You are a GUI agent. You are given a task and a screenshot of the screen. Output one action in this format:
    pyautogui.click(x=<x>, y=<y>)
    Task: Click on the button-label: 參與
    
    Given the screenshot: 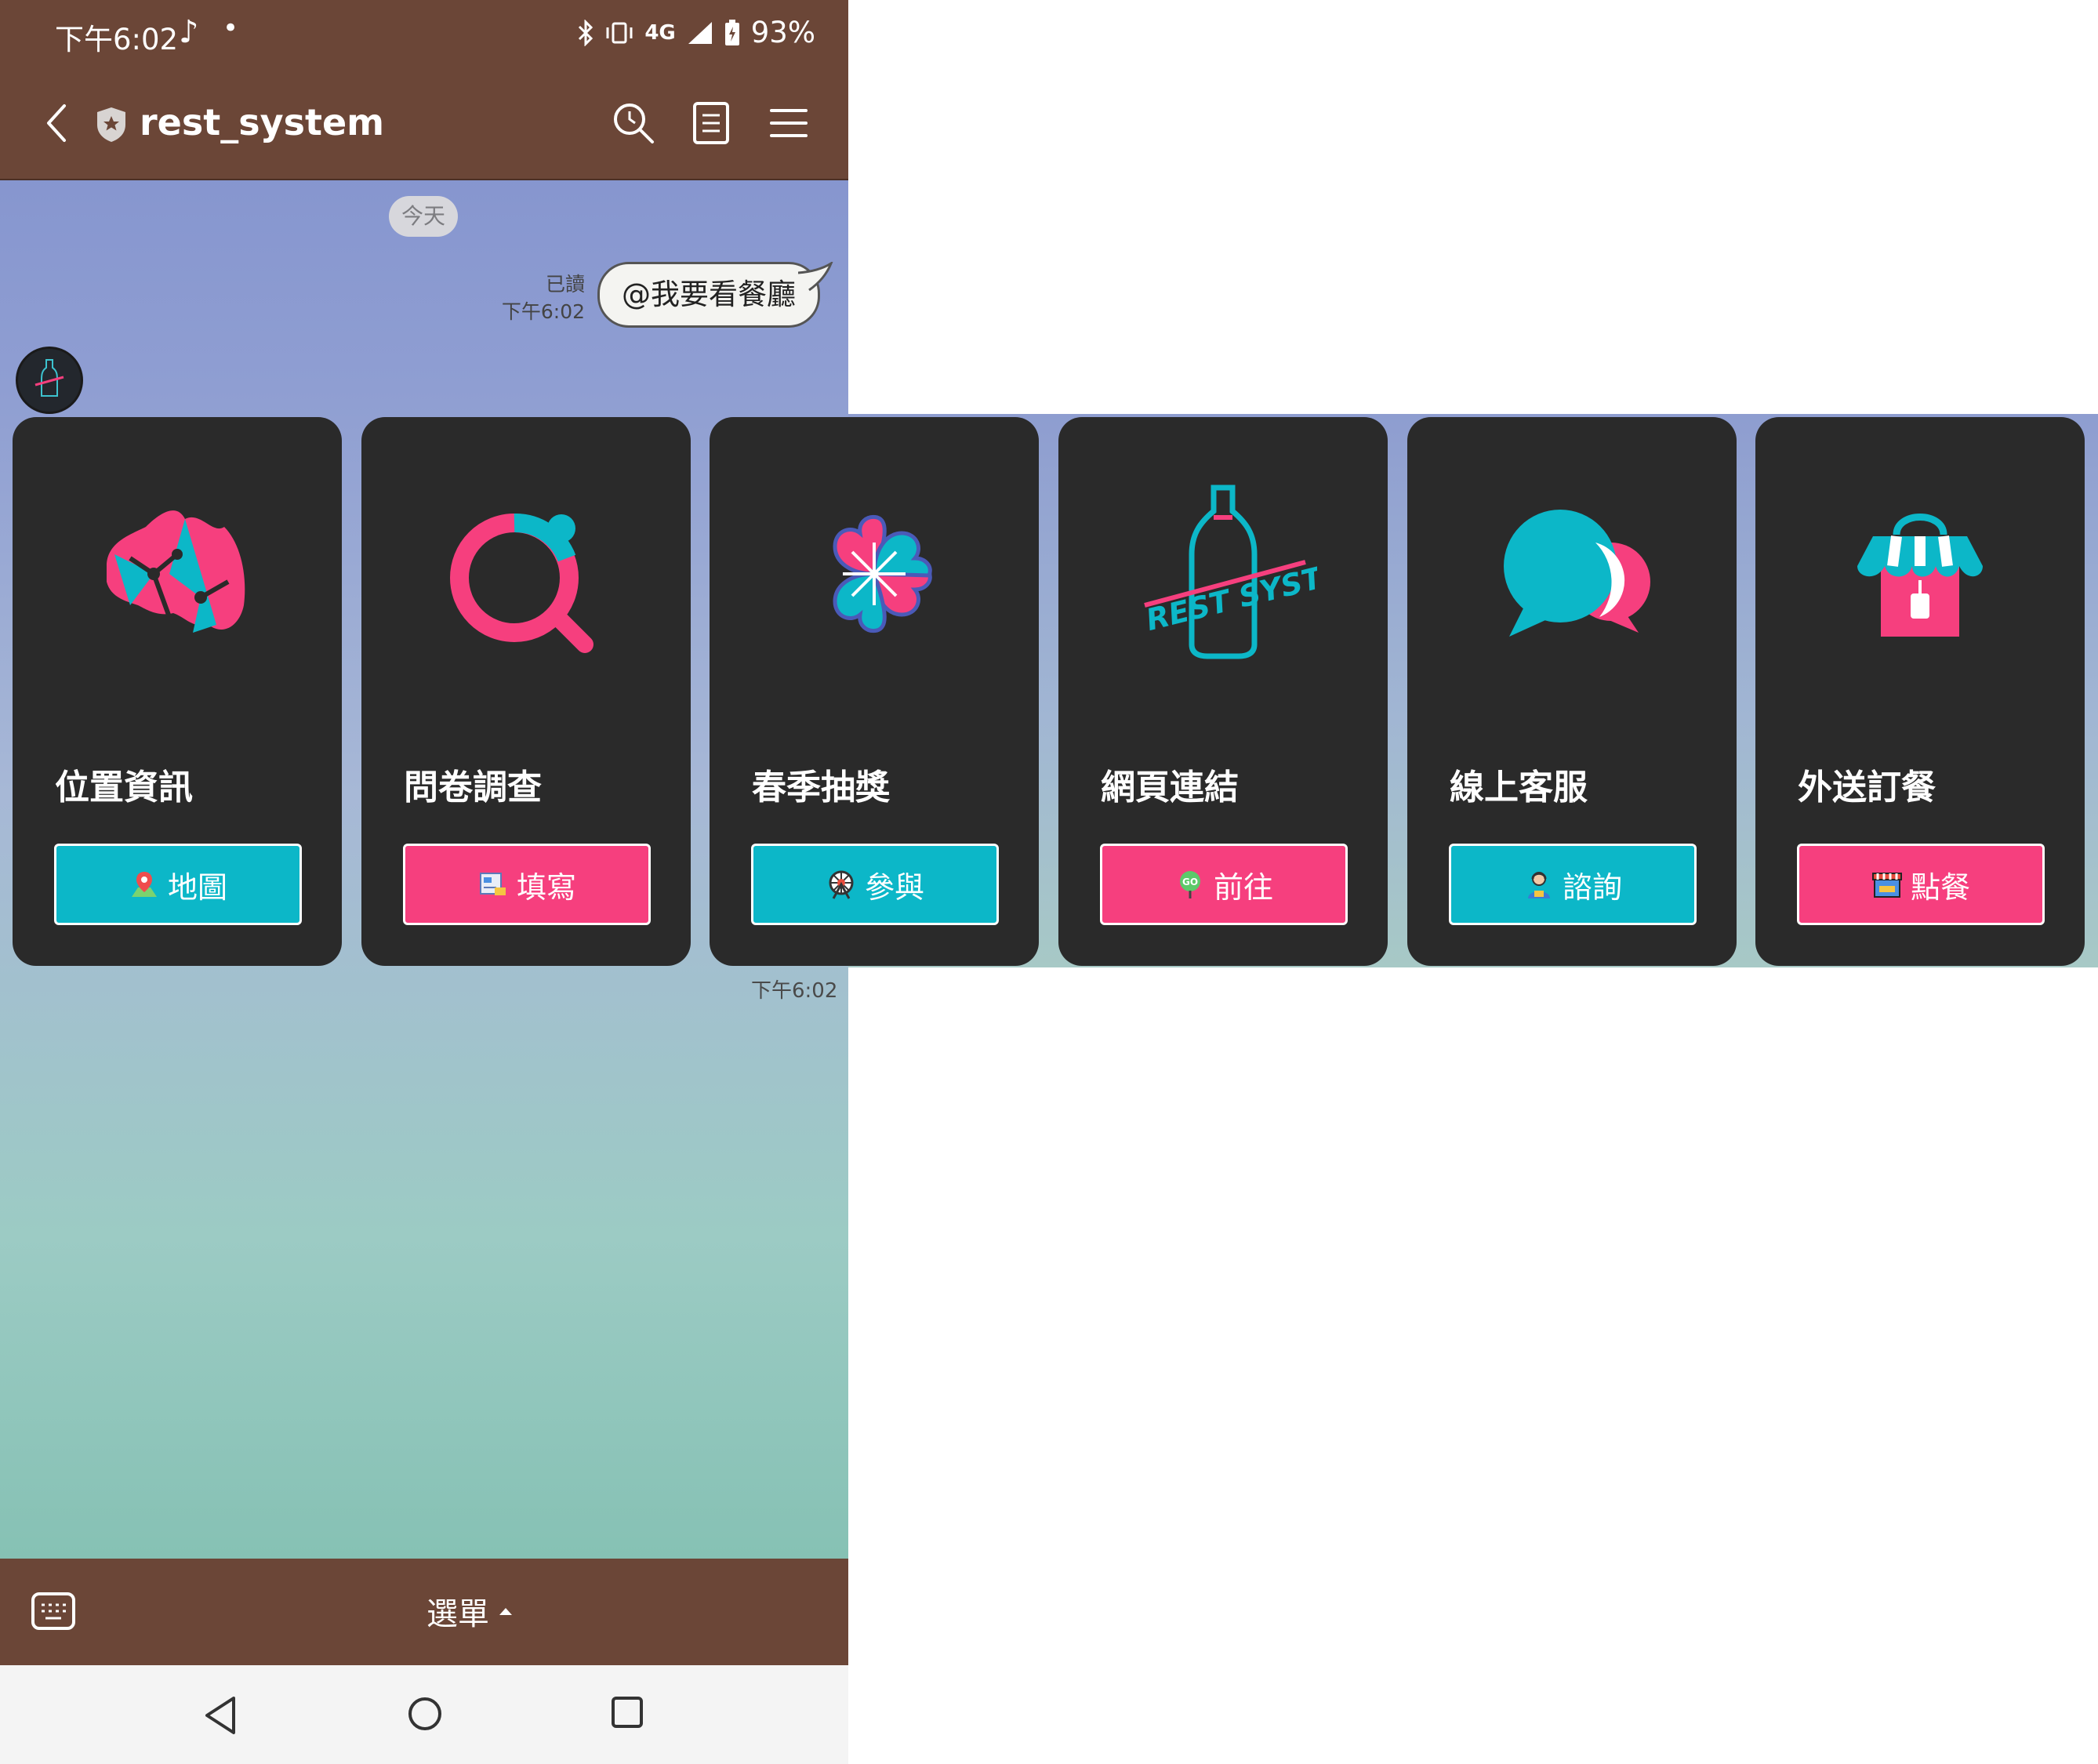 What is the action you would take?
    pyautogui.click(x=894, y=887)
    